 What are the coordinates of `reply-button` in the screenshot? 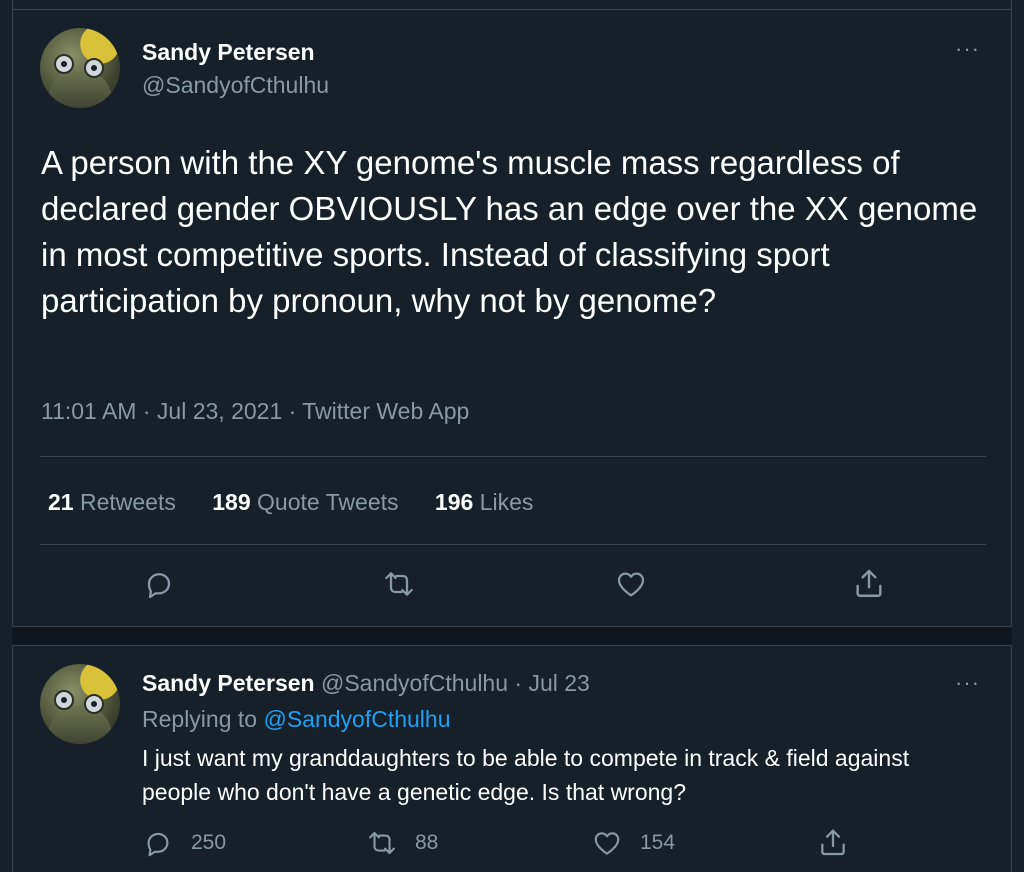 It's located at (159, 584).